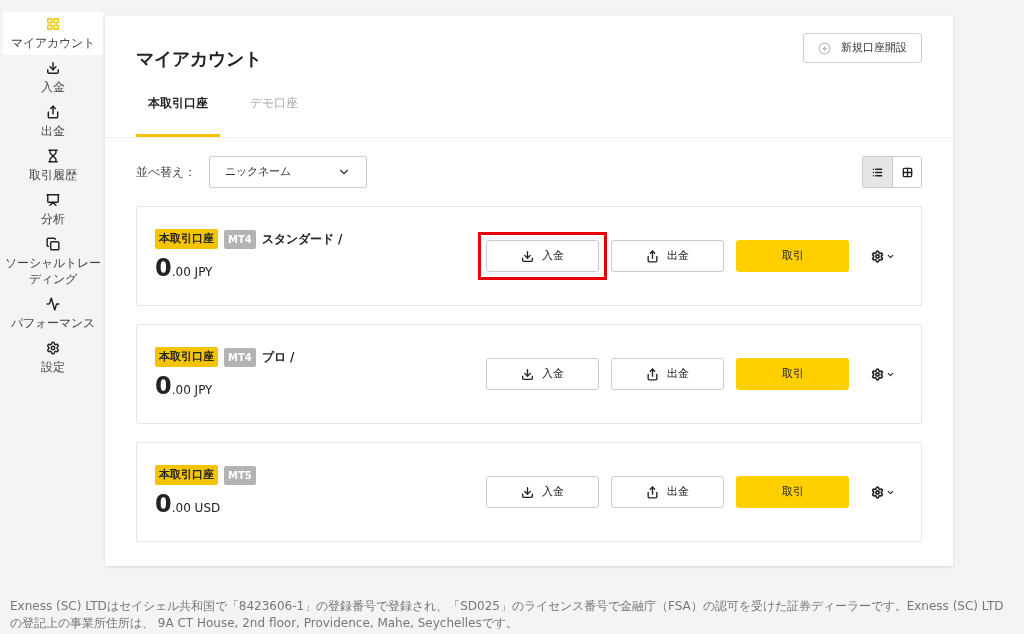  What do you see at coordinates (52, 121) in the screenshot?
I see `sidebar-item: 出金` at bounding box center [52, 121].